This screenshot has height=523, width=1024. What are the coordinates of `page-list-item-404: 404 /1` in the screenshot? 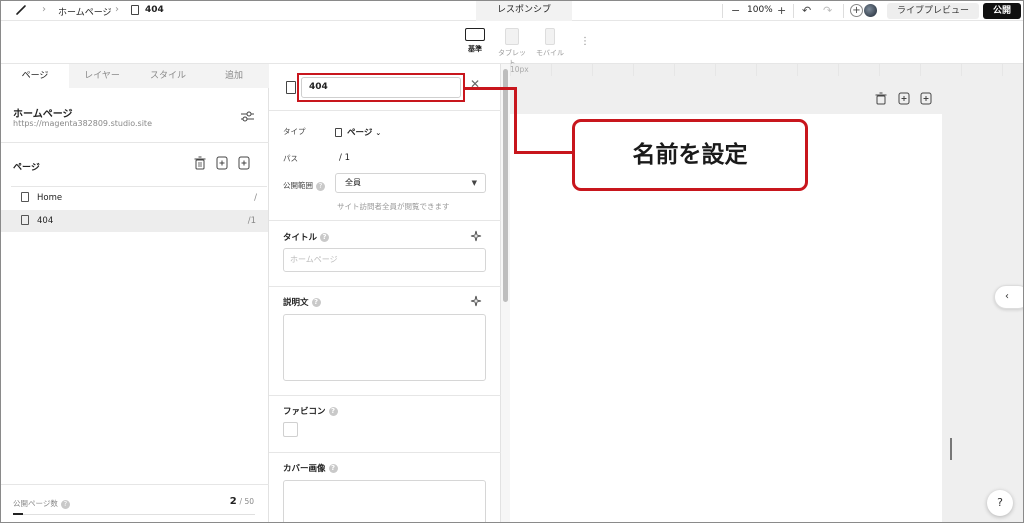 It's located at (134, 221).